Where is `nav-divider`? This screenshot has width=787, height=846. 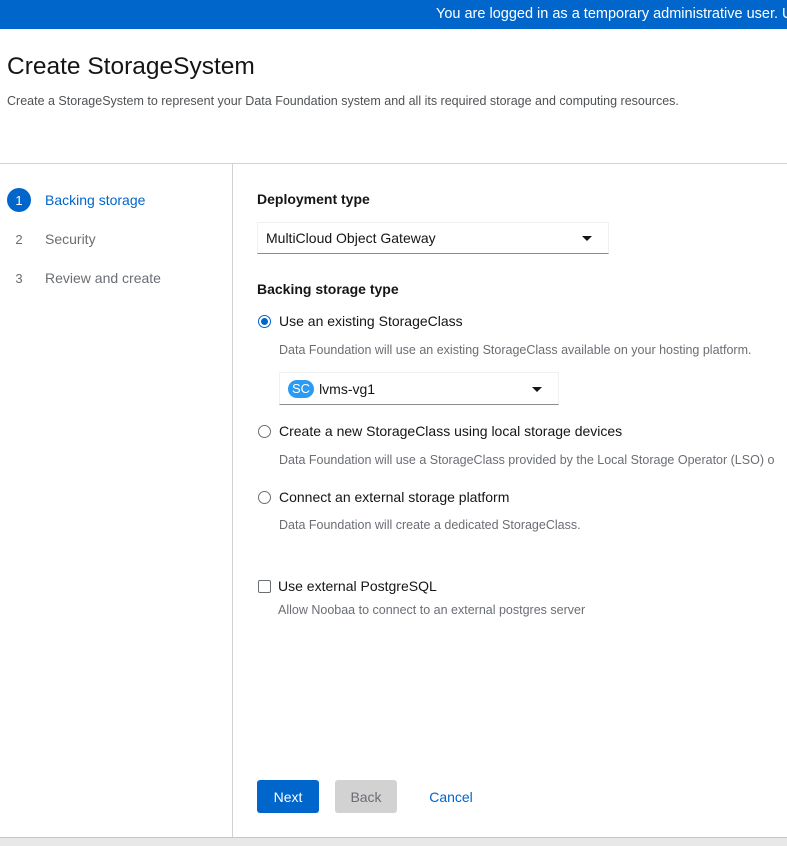 nav-divider is located at coordinates (232, 501).